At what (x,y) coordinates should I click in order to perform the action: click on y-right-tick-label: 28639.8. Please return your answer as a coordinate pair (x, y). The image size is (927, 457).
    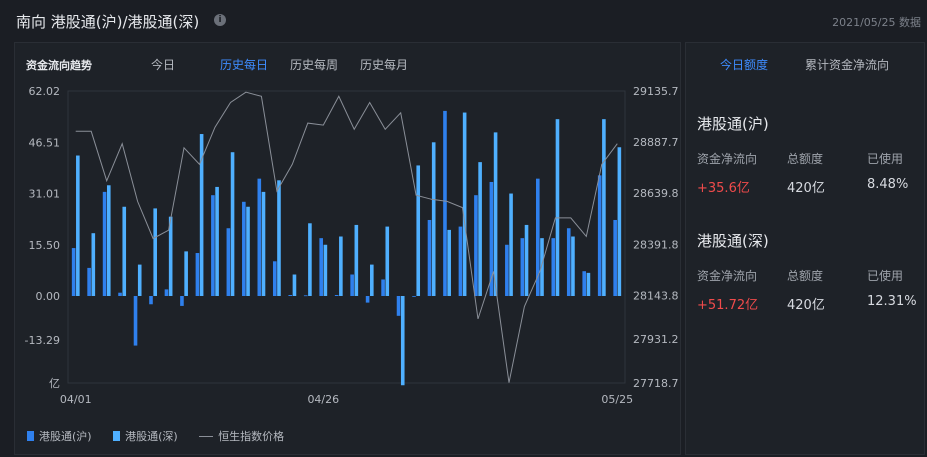
    Looking at the image, I should click on (656, 193).